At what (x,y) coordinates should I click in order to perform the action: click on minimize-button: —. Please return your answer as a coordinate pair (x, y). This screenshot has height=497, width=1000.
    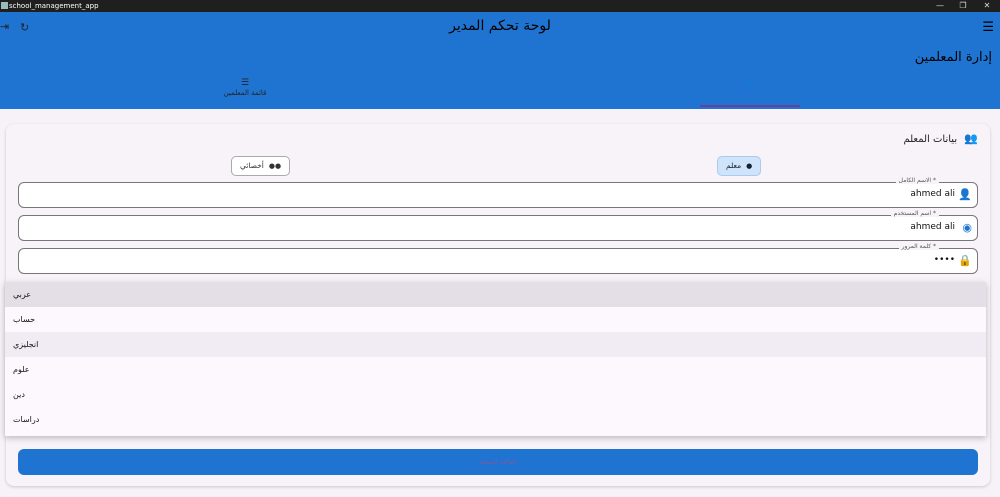
    Looking at the image, I should click on (940, 6).